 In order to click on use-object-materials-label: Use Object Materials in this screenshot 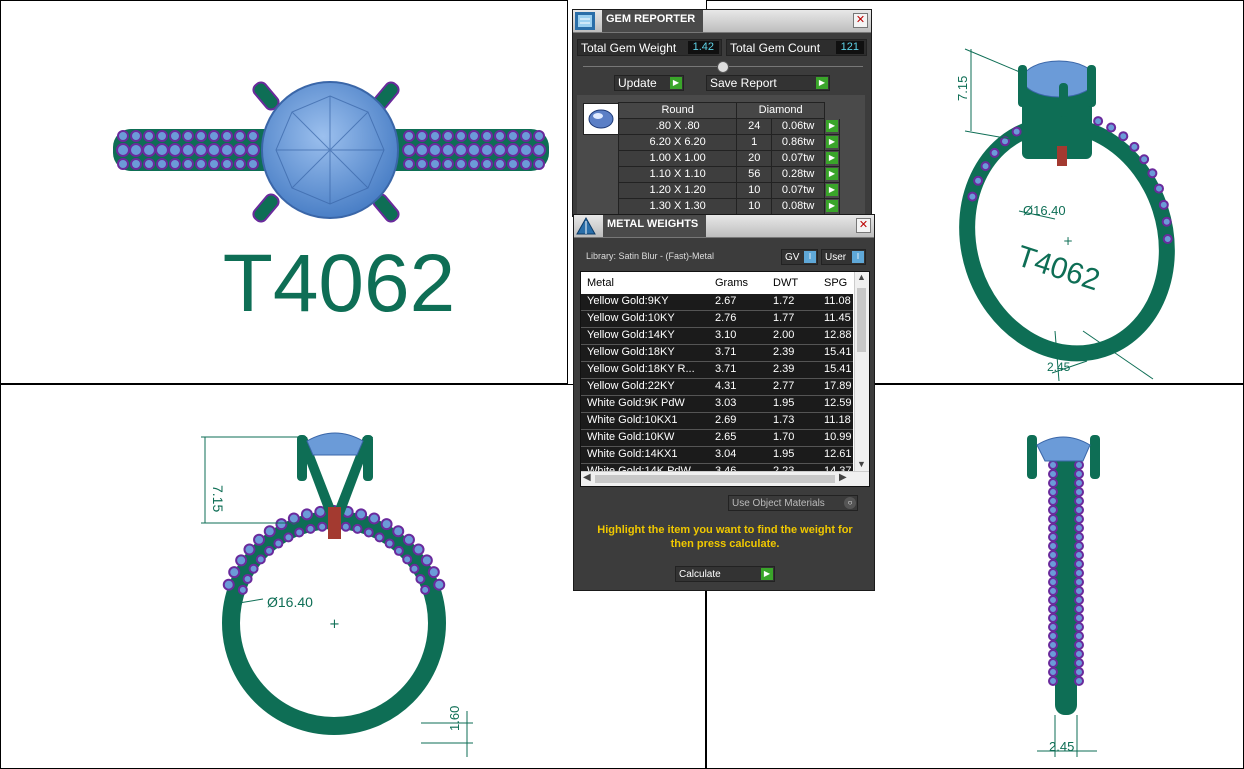, I will do `click(778, 503)`.